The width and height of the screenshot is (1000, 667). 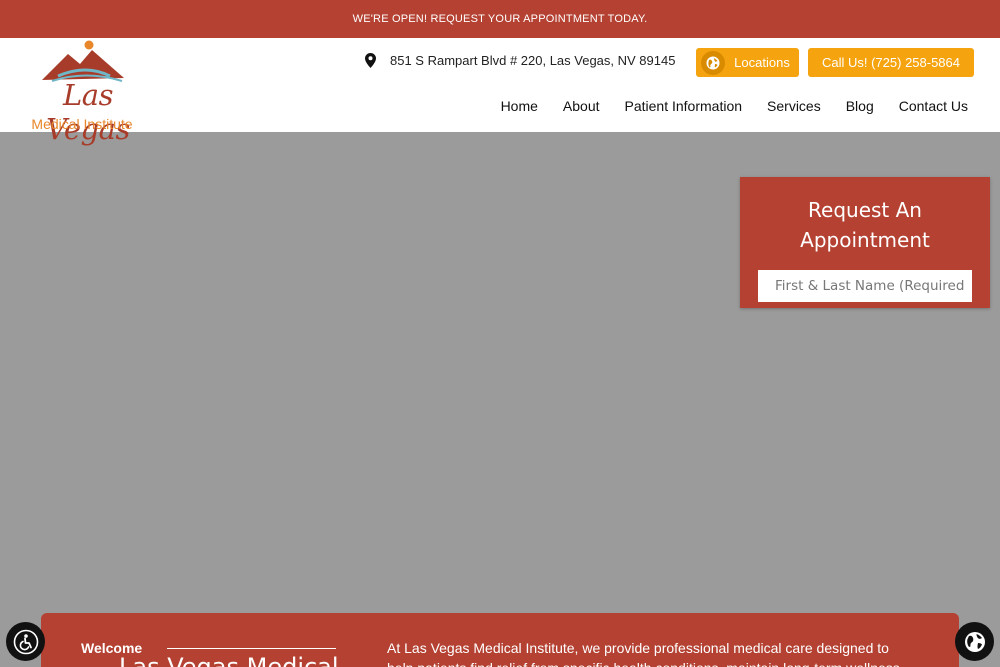 I want to click on logo-script-text: Las Vegas, so click(x=88, y=112).